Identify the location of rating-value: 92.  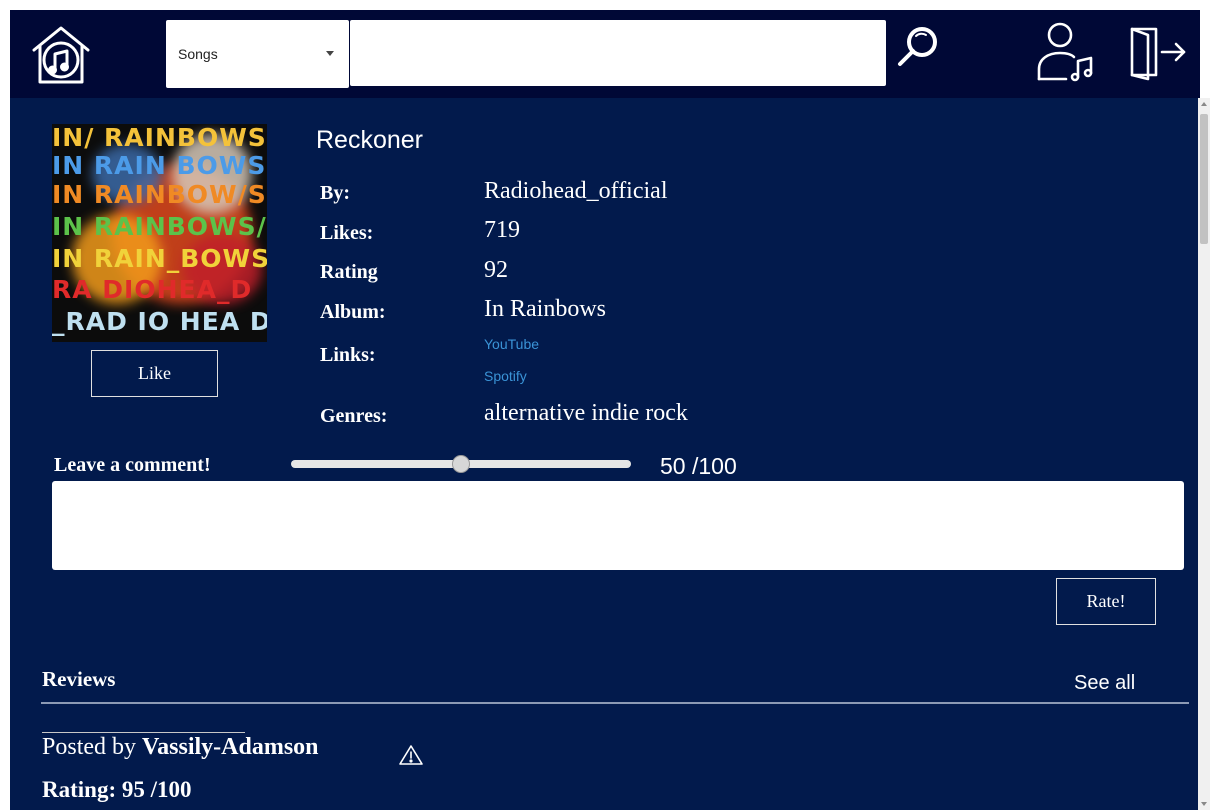
(496, 270).